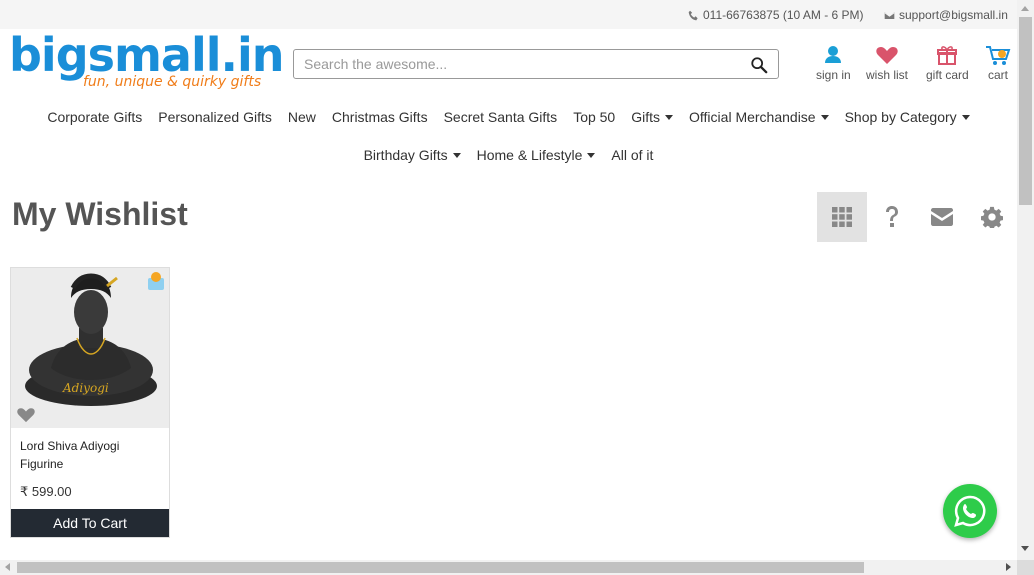  I want to click on wishlist-toolbar, so click(917, 217).